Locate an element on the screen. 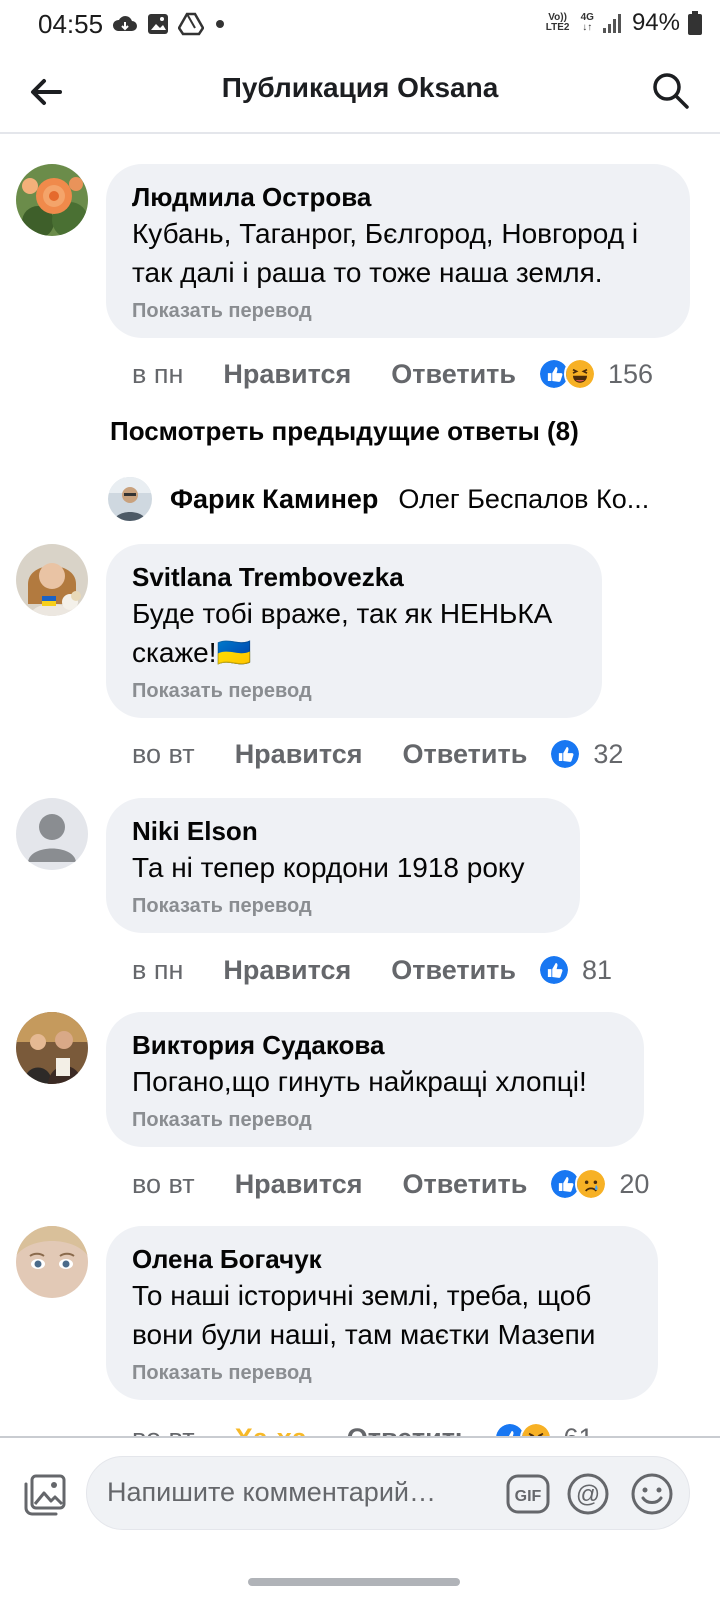 This screenshot has width=720, height=1600. comment-author: Виктория Судакова is located at coordinates (375, 1045).